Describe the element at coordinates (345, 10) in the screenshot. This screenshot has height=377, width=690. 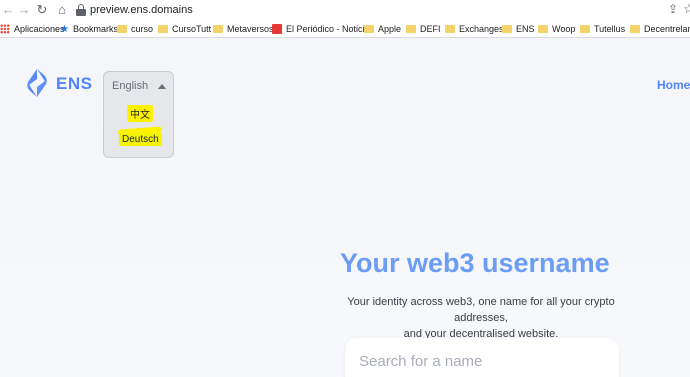
I see `browser-address-bar: ← → ↻ ⌂ preview.ens.domains ⇪ ☆` at that location.